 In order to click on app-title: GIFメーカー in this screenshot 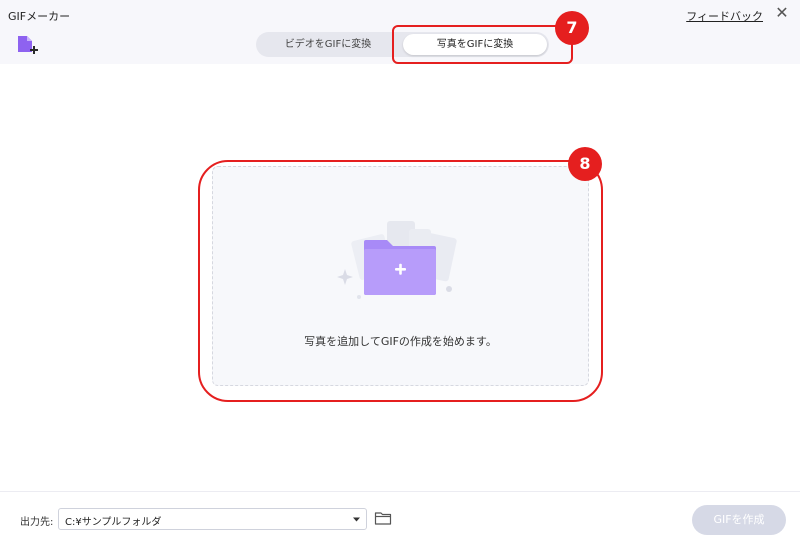, I will do `click(39, 16)`.